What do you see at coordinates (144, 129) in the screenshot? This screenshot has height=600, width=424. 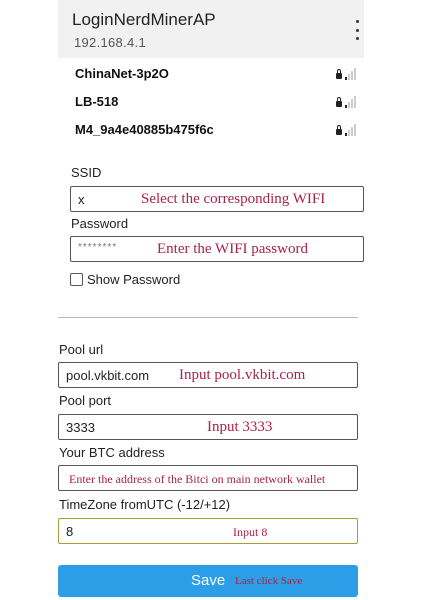 I see `wifi-network-name: M4_9a4e40885b475f6c` at bounding box center [144, 129].